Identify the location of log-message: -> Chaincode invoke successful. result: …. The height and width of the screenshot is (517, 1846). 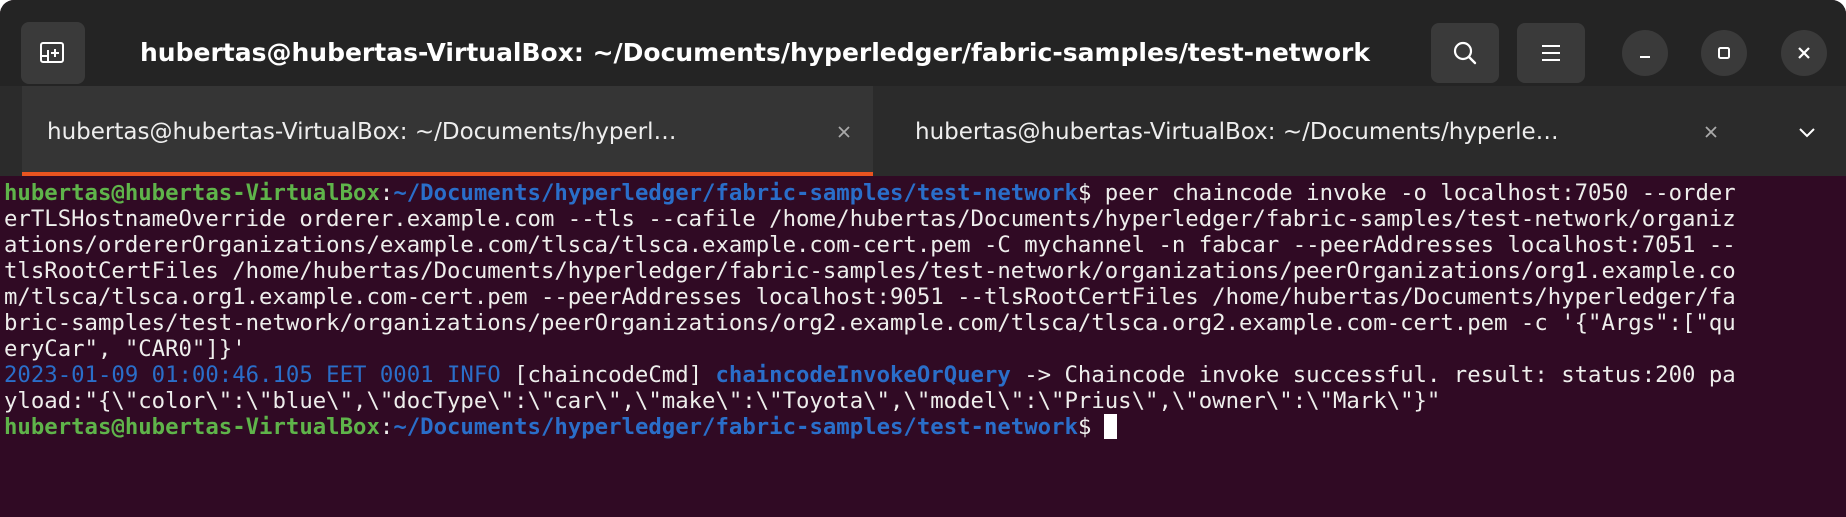
(1373, 375).